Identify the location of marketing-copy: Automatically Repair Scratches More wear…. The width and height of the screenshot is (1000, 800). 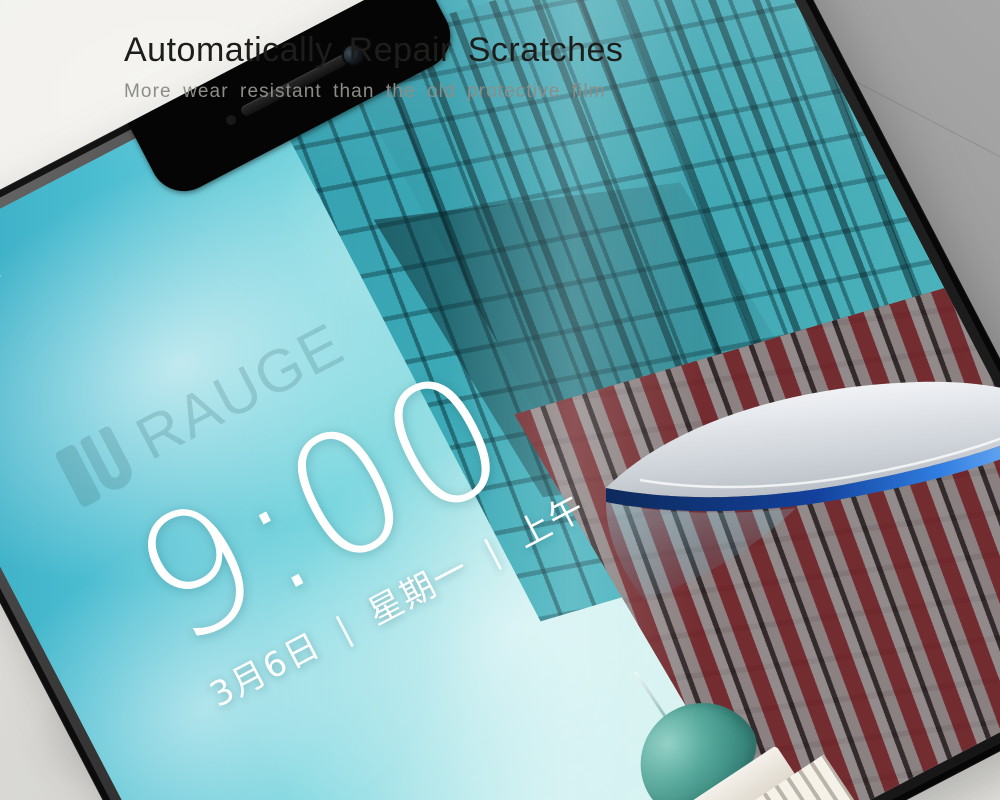
(374, 67).